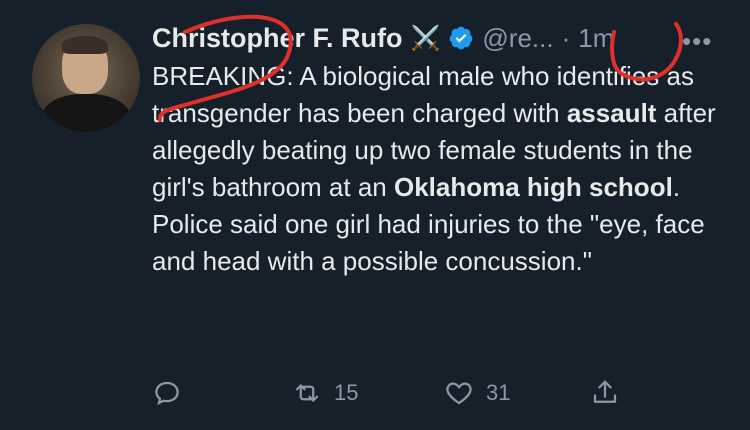 Image resolution: width=750 pixels, height=430 pixels. What do you see at coordinates (425, 38) in the screenshot?
I see `swords-emoji: ⚔️` at bounding box center [425, 38].